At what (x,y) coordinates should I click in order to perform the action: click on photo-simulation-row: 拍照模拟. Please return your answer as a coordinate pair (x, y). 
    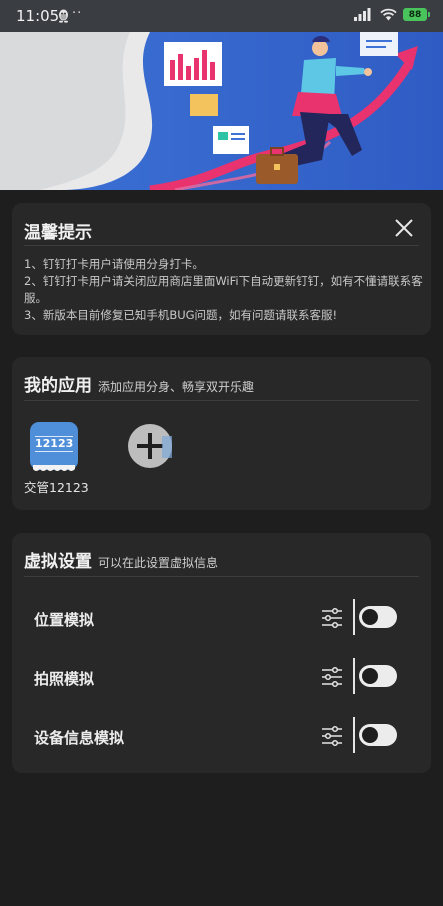
    Looking at the image, I should click on (221, 678).